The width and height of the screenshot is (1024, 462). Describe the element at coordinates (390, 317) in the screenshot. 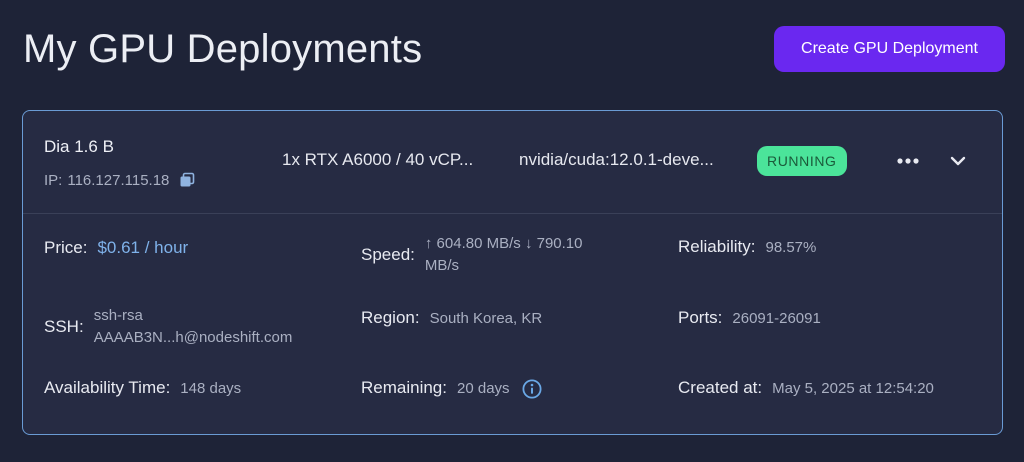

I see `region-label: Region:` at that location.